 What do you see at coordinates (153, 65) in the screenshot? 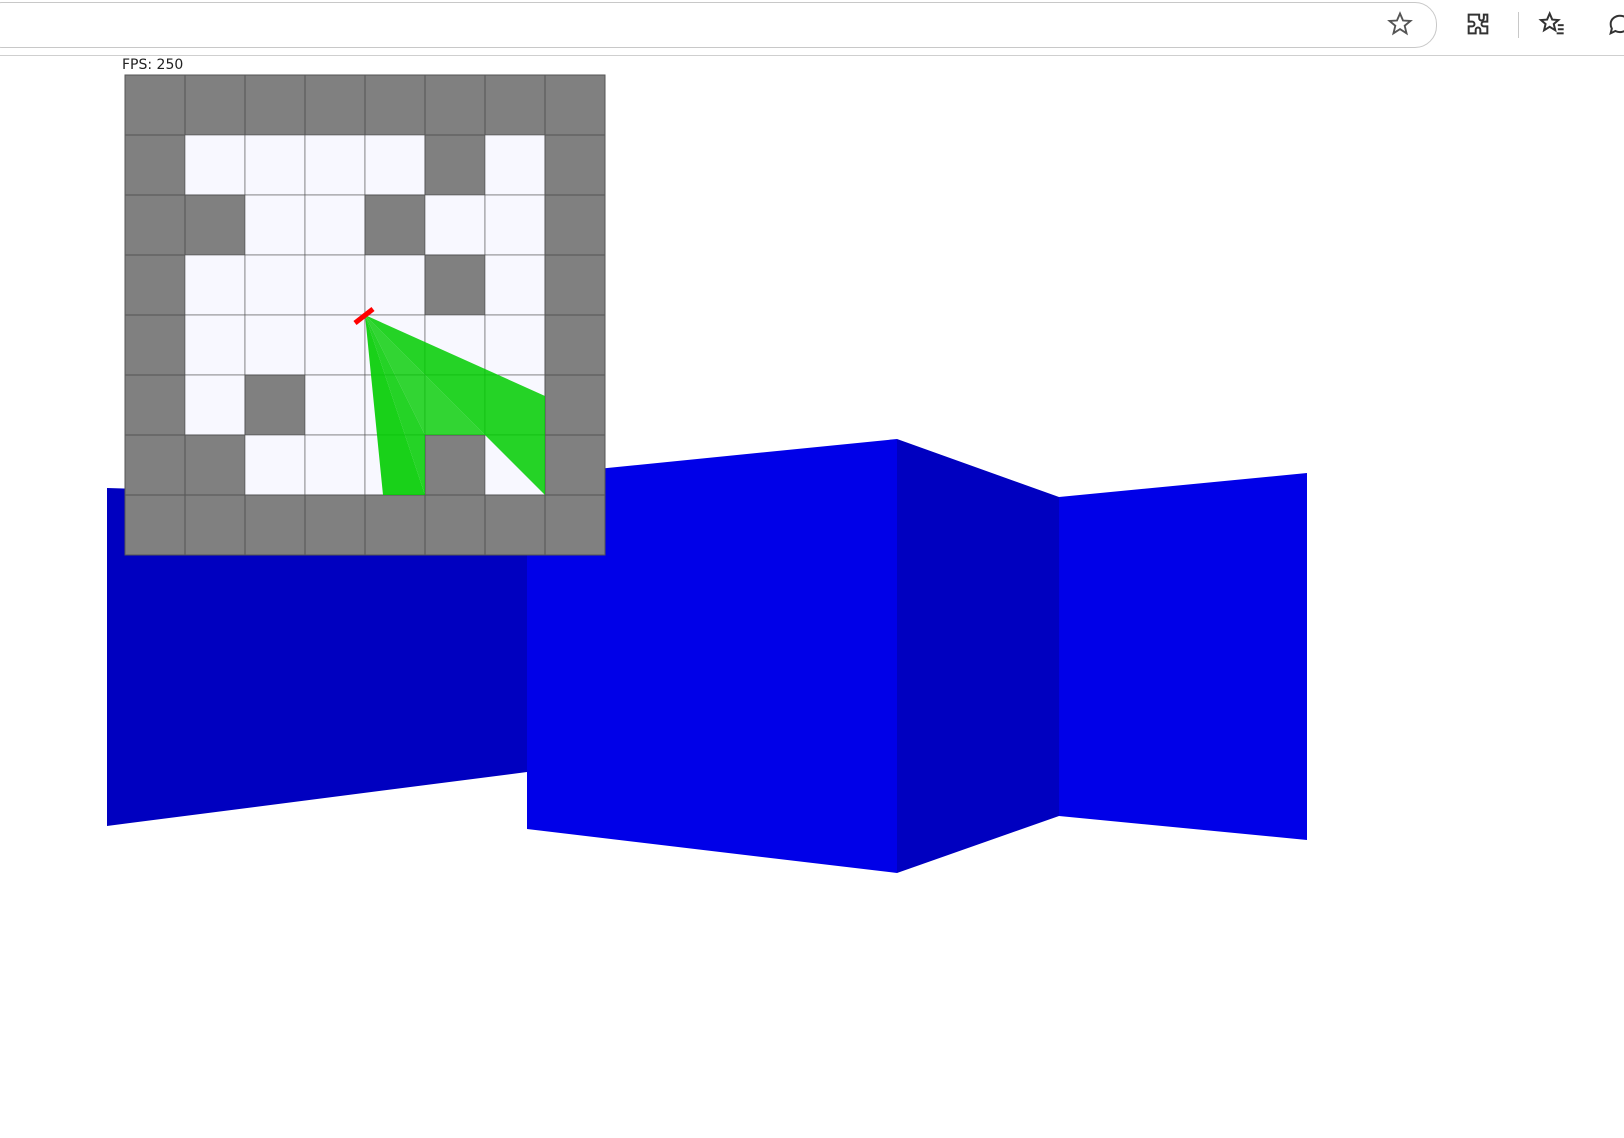
I see `fps-counter: FPS: 250` at bounding box center [153, 65].